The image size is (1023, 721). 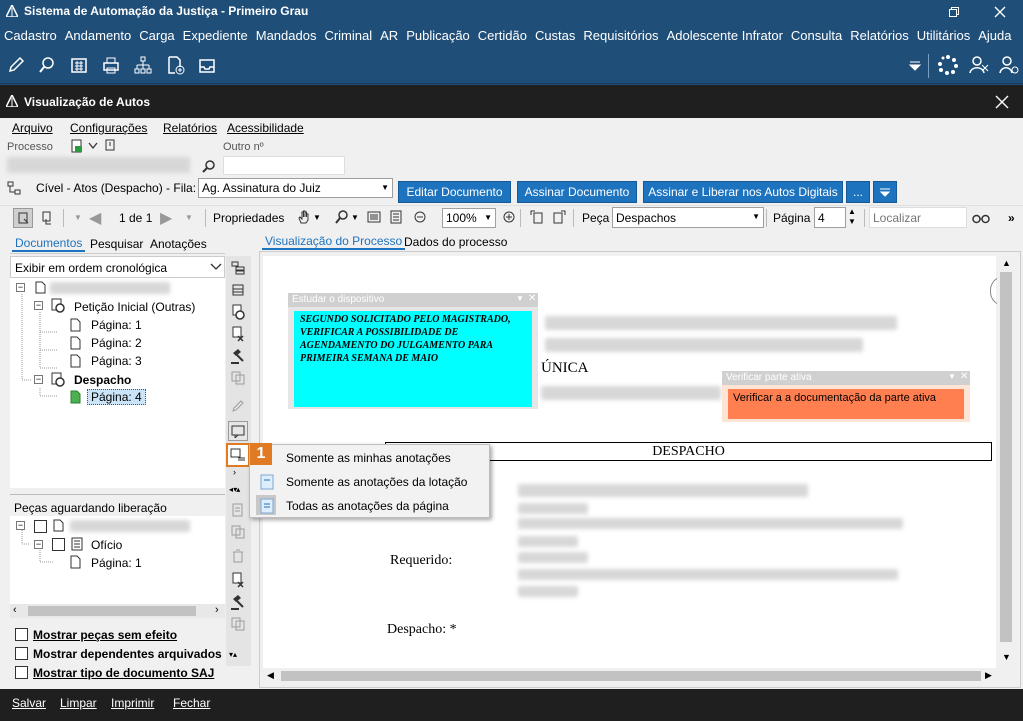 What do you see at coordinates (134, 307) in the screenshot?
I see `tree-peticao-inicial: Petição Inicial (Outras)` at bounding box center [134, 307].